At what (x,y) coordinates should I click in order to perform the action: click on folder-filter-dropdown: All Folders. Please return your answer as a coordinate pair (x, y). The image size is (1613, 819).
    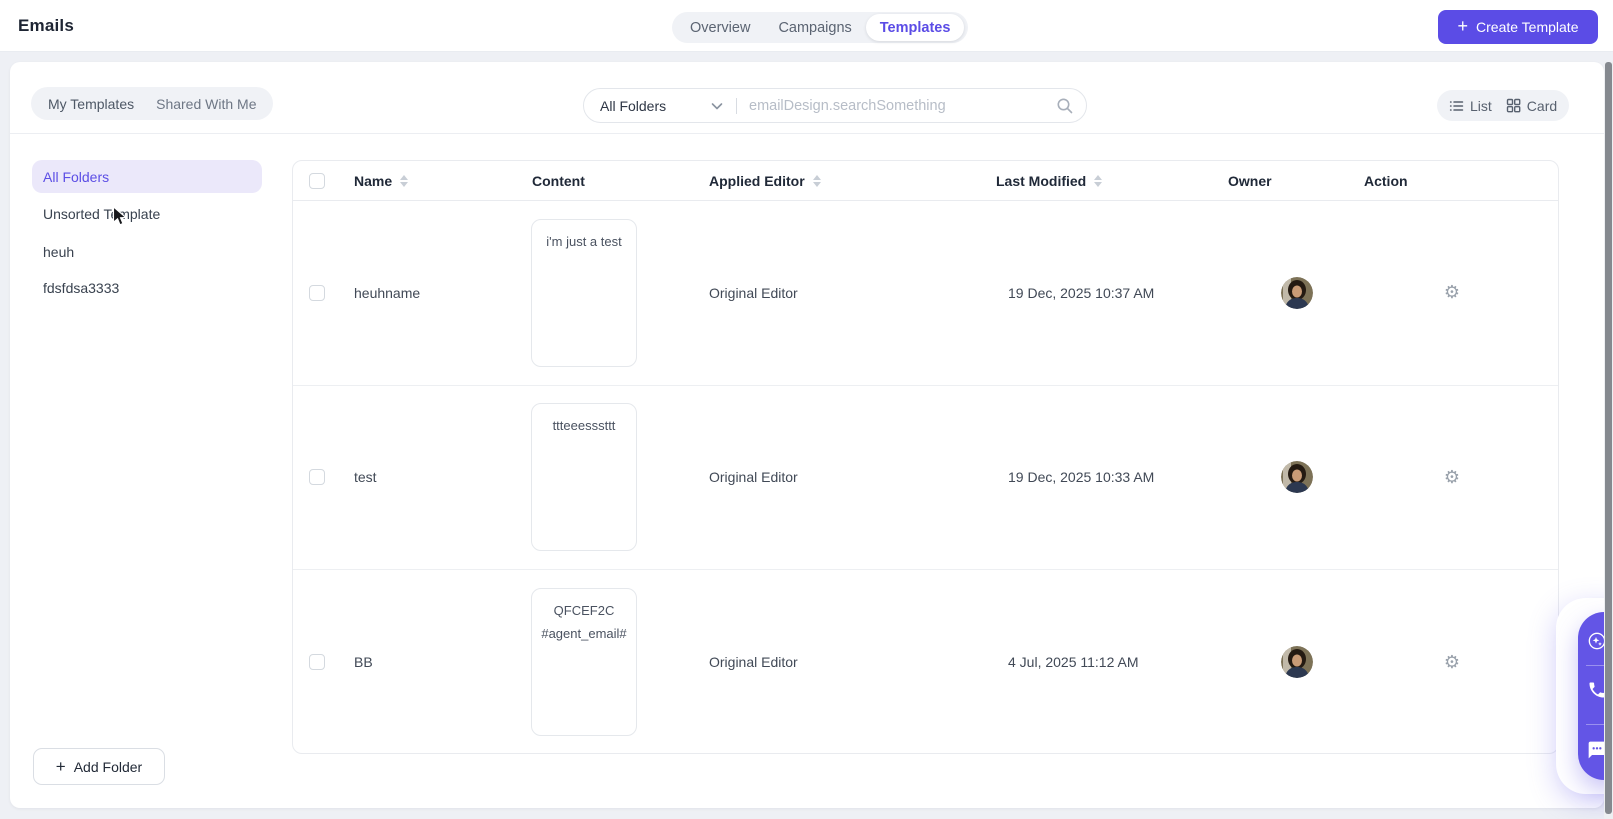
    Looking at the image, I should click on (660, 106).